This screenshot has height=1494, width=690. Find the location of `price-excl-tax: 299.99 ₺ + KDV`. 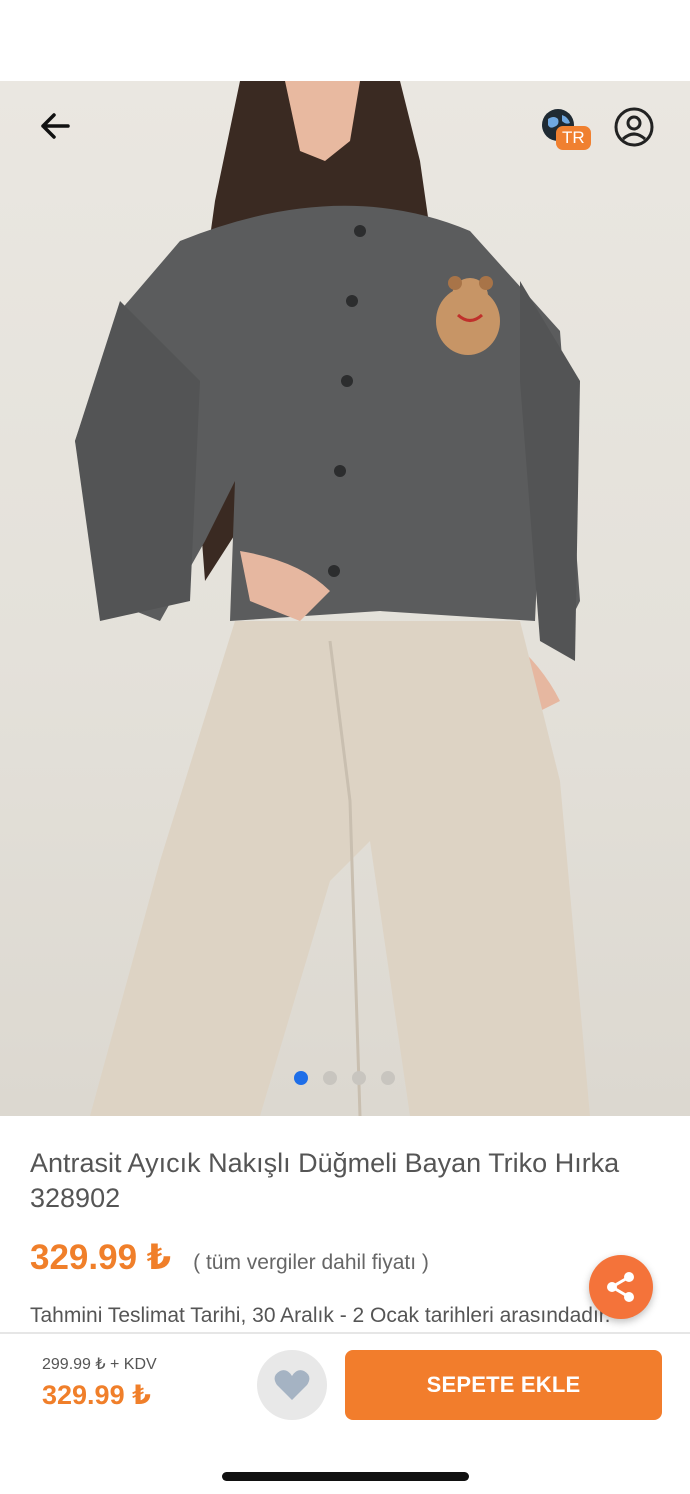

price-excl-tax: 299.99 ₺ + KDV is located at coordinates (99, 1364).